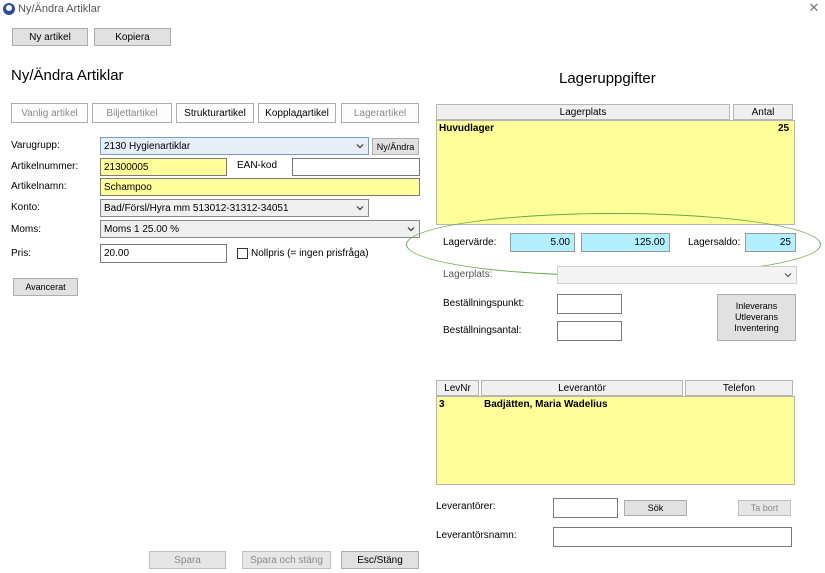 The height and width of the screenshot is (573, 825). I want to click on stock-grid-body, so click(615, 172).